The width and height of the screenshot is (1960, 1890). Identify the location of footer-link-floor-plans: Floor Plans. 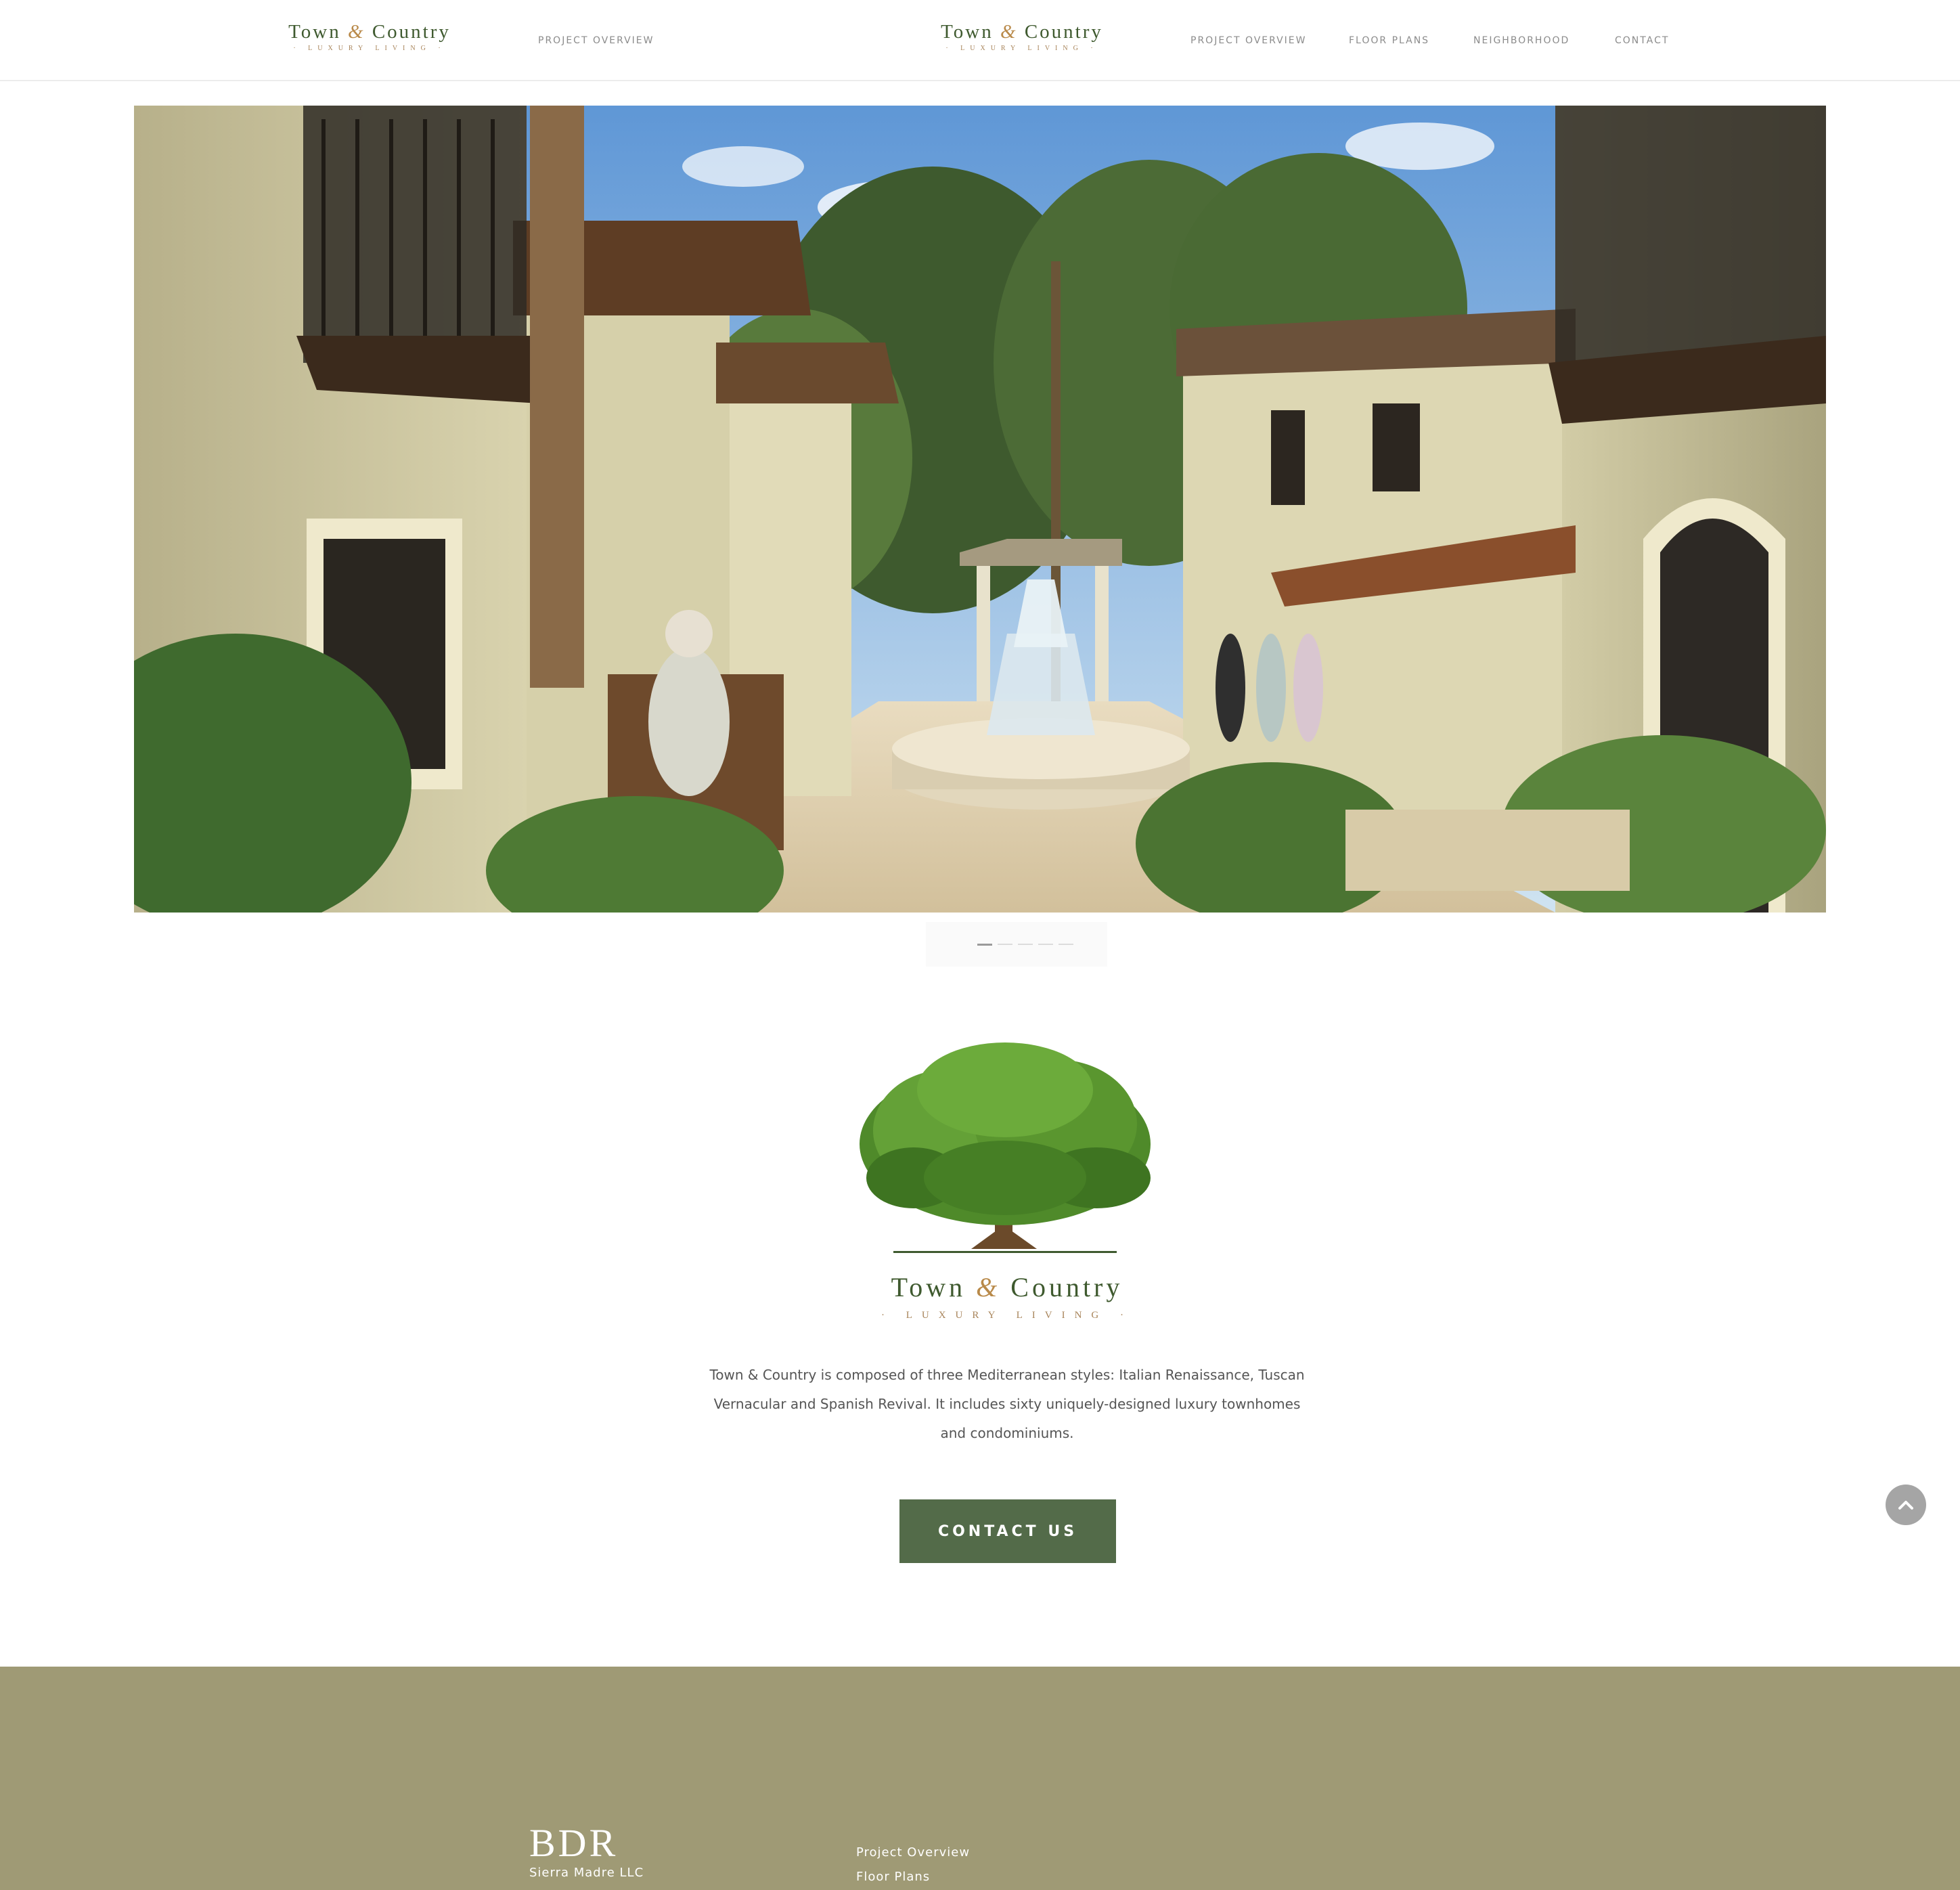
(893, 1877).